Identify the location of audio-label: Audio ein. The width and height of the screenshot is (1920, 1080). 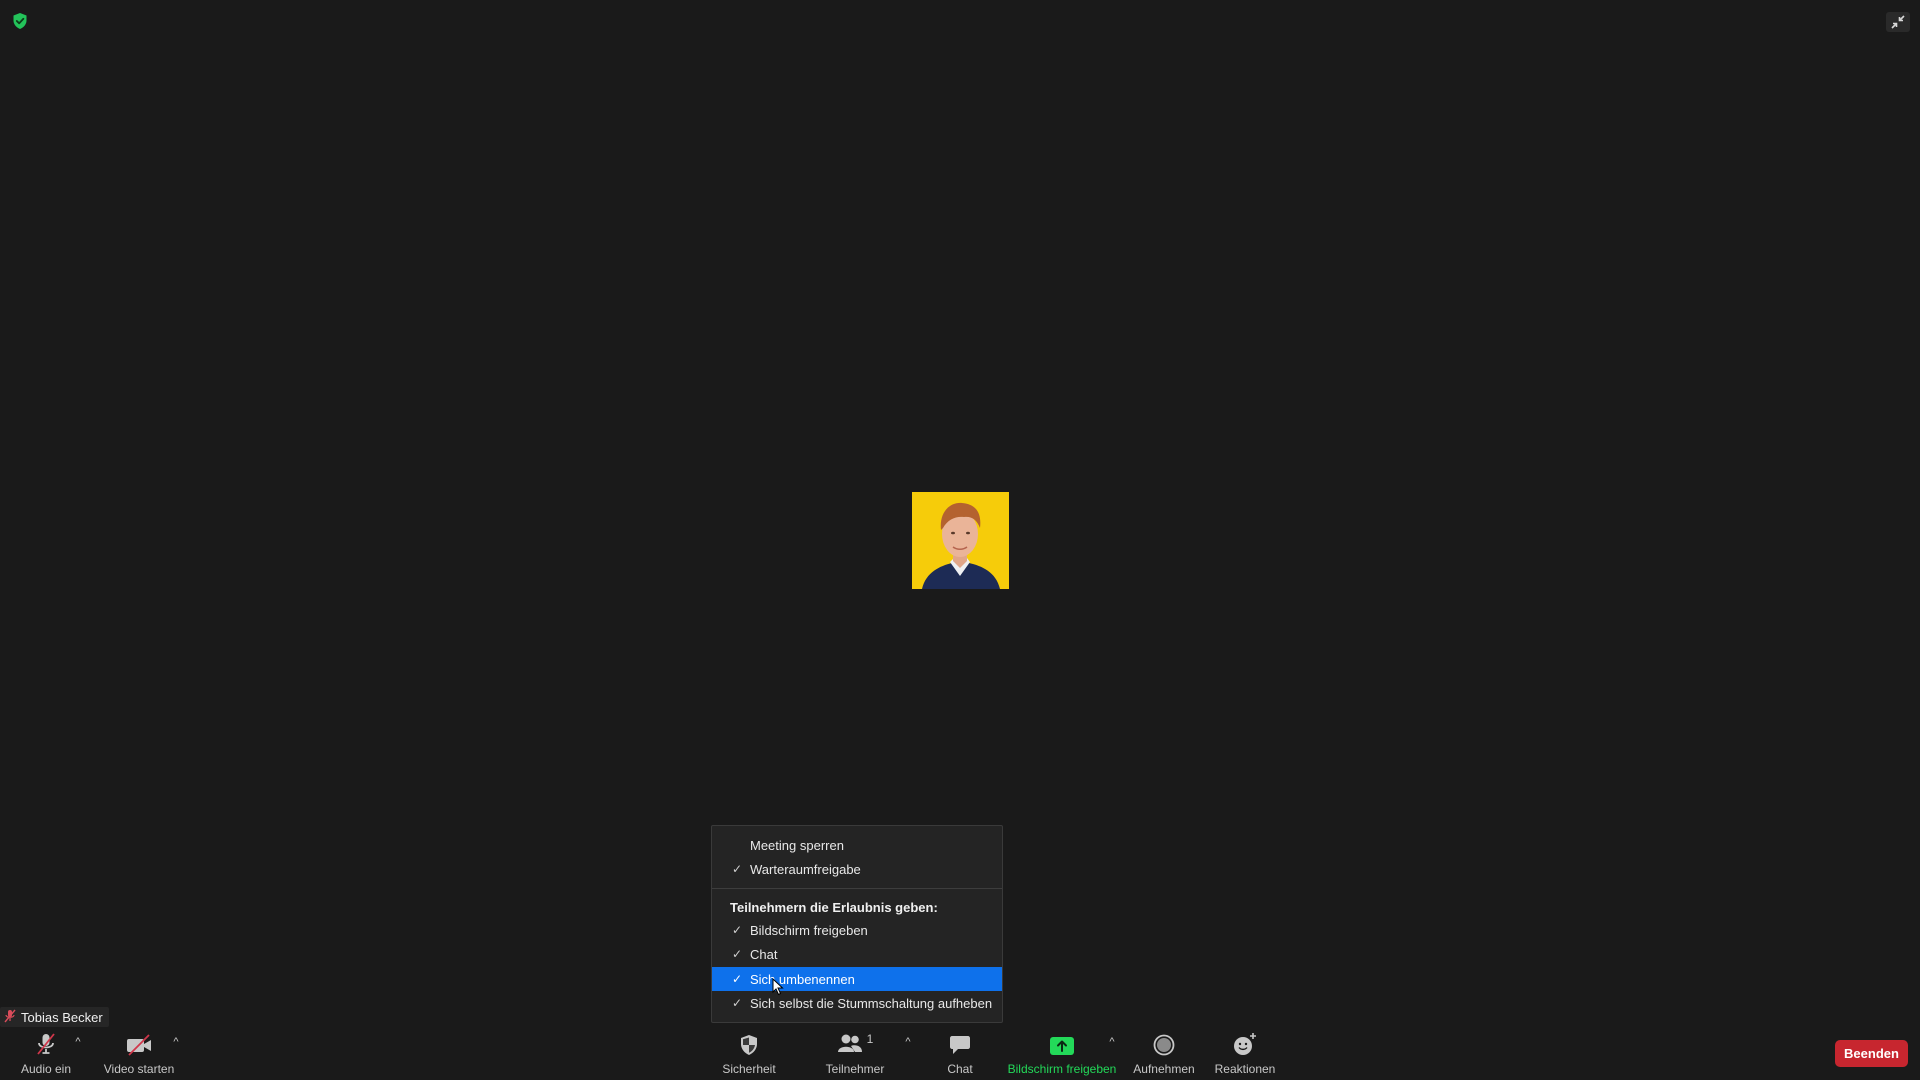
(46, 1069).